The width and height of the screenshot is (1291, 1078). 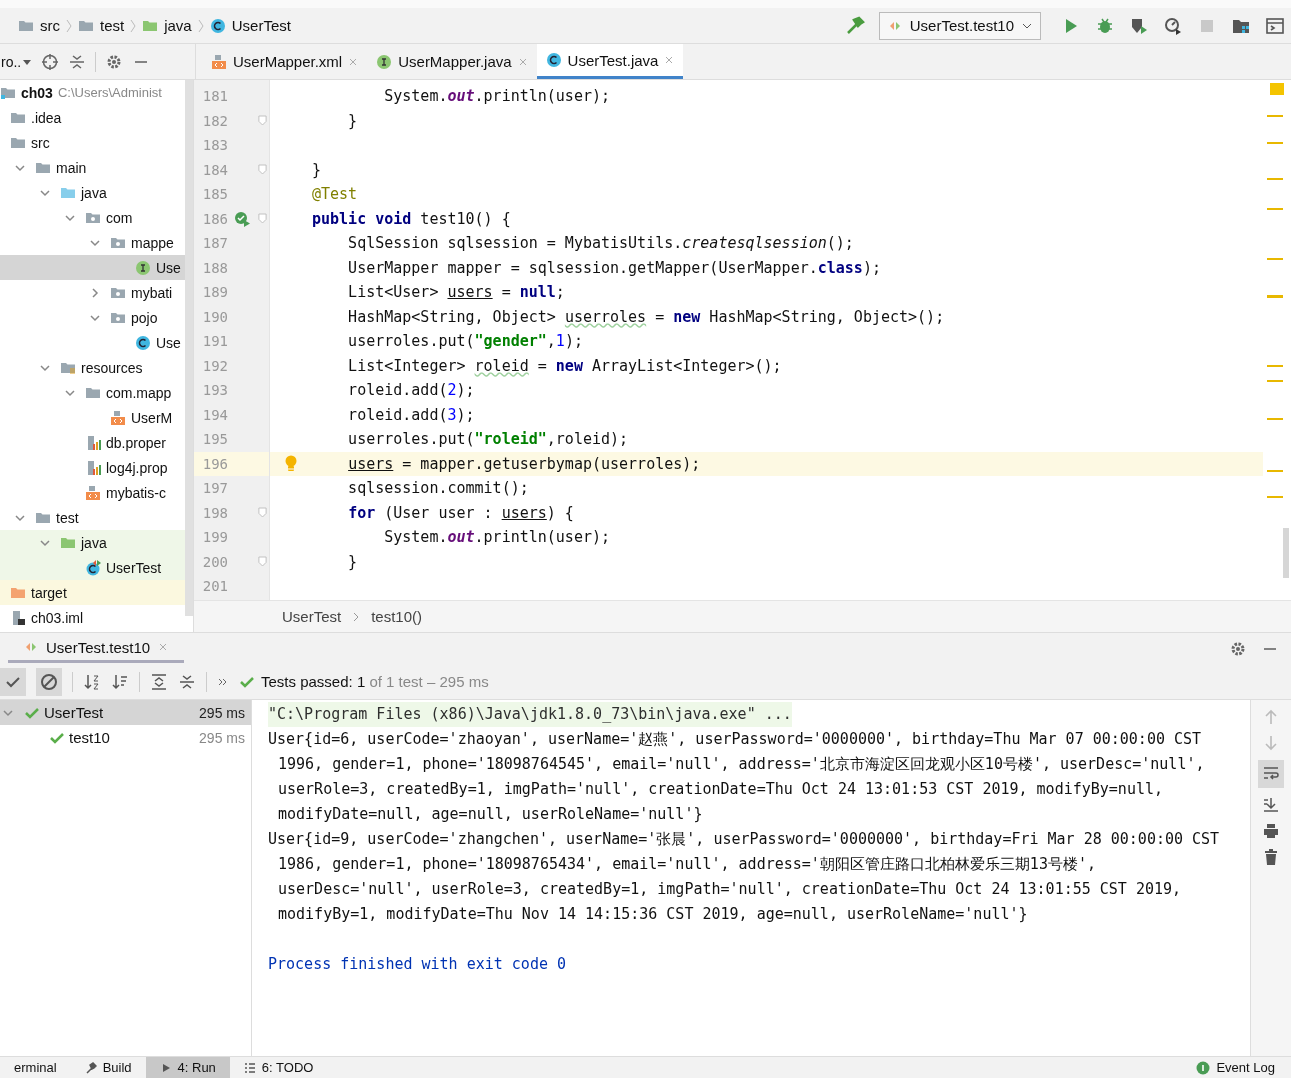 What do you see at coordinates (92, 517) in the screenshot?
I see `tree-item: test` at bounding box center [92, 517].